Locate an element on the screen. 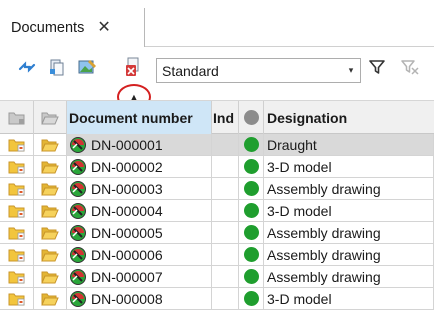  document-number-cell: DN-000005 is located at coordinates (139, 233).